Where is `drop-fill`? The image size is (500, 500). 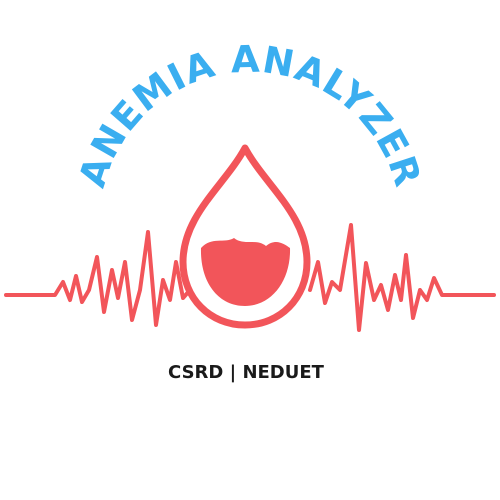
drop-fill is located at coordinates (245, 272).